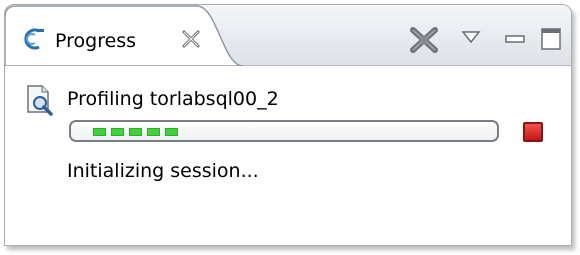 Image resolution: width=580 pixels, height=255 pixels. What do you see at coordinates (551, 39) in the screenshot?
I see `maximize-icon` at bounding box center [551, 39].